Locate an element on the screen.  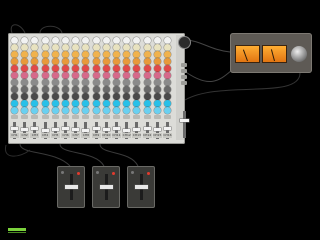
module-fader is located at coordinates (141, 187).